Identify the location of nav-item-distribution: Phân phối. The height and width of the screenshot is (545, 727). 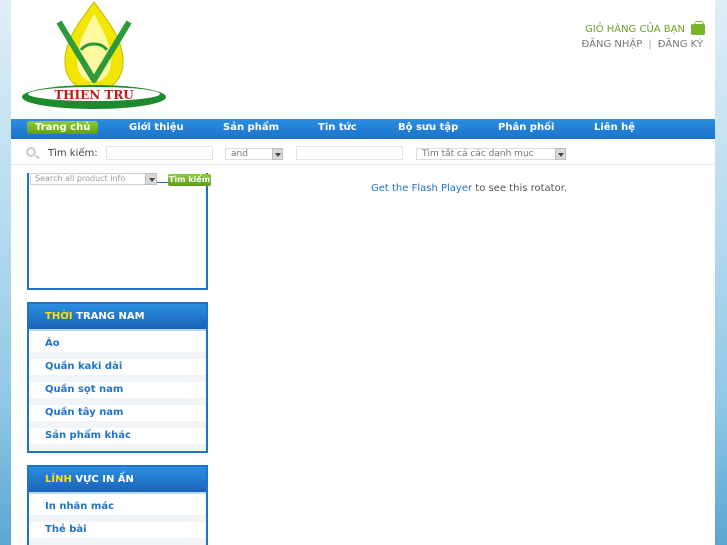
(526, 127).